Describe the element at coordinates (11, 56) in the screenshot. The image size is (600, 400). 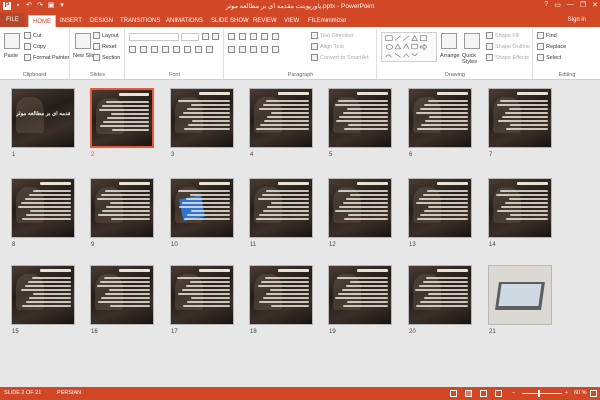
I see `paste-button: Paste` at that location.